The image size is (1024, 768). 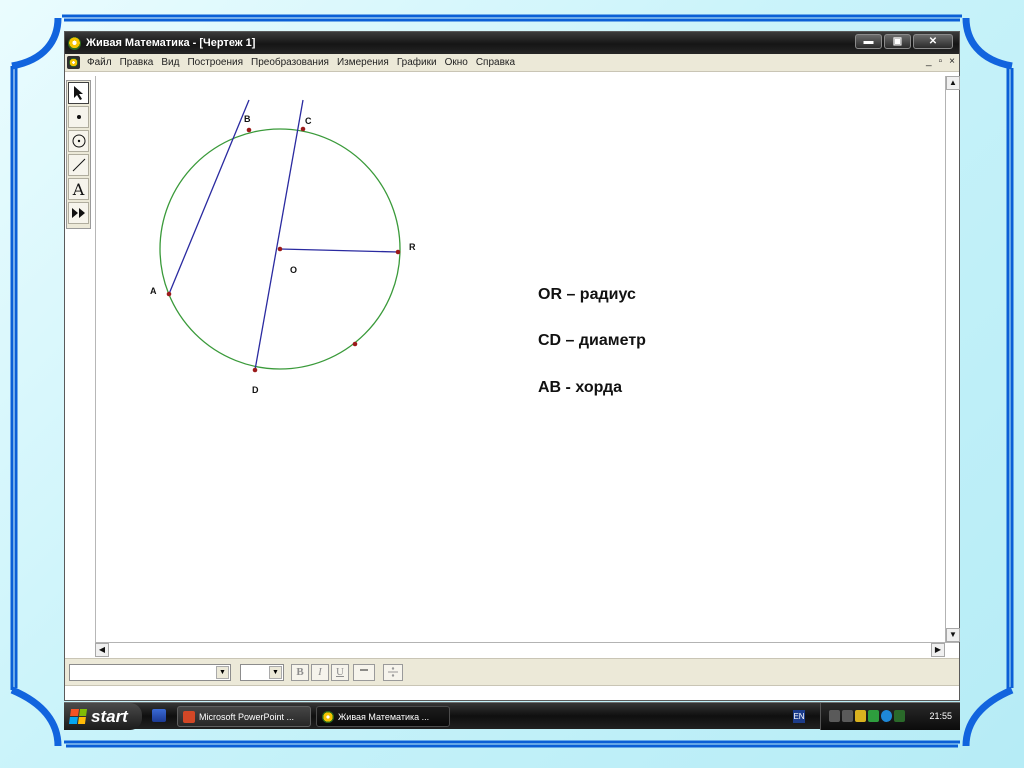 I want to click on font-size-select: ▼, so click(x=262, y=672).